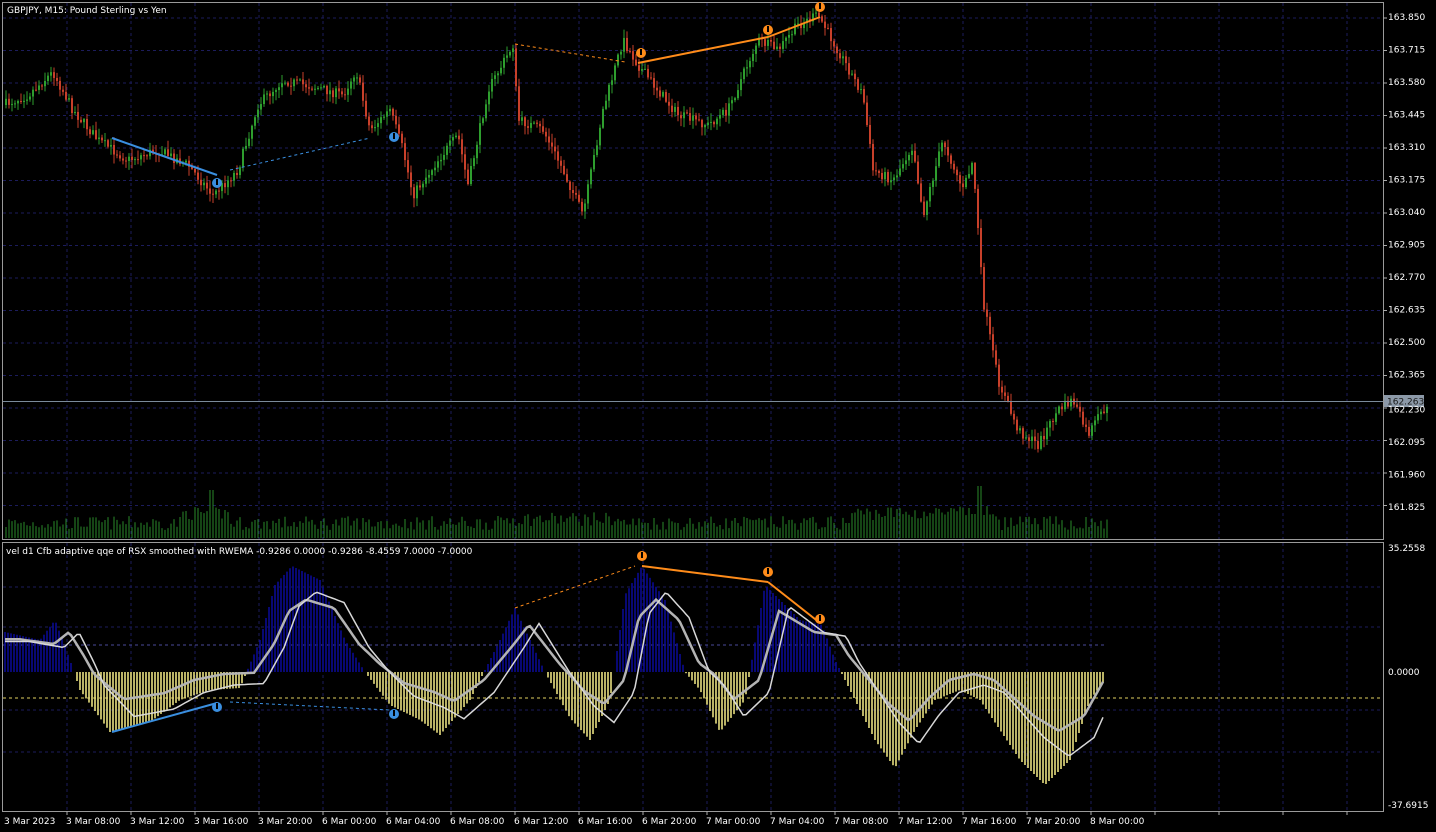 The image size is (1436, 832). I want to click on bearish-divergence-arrow-icon, so click(641, 53).